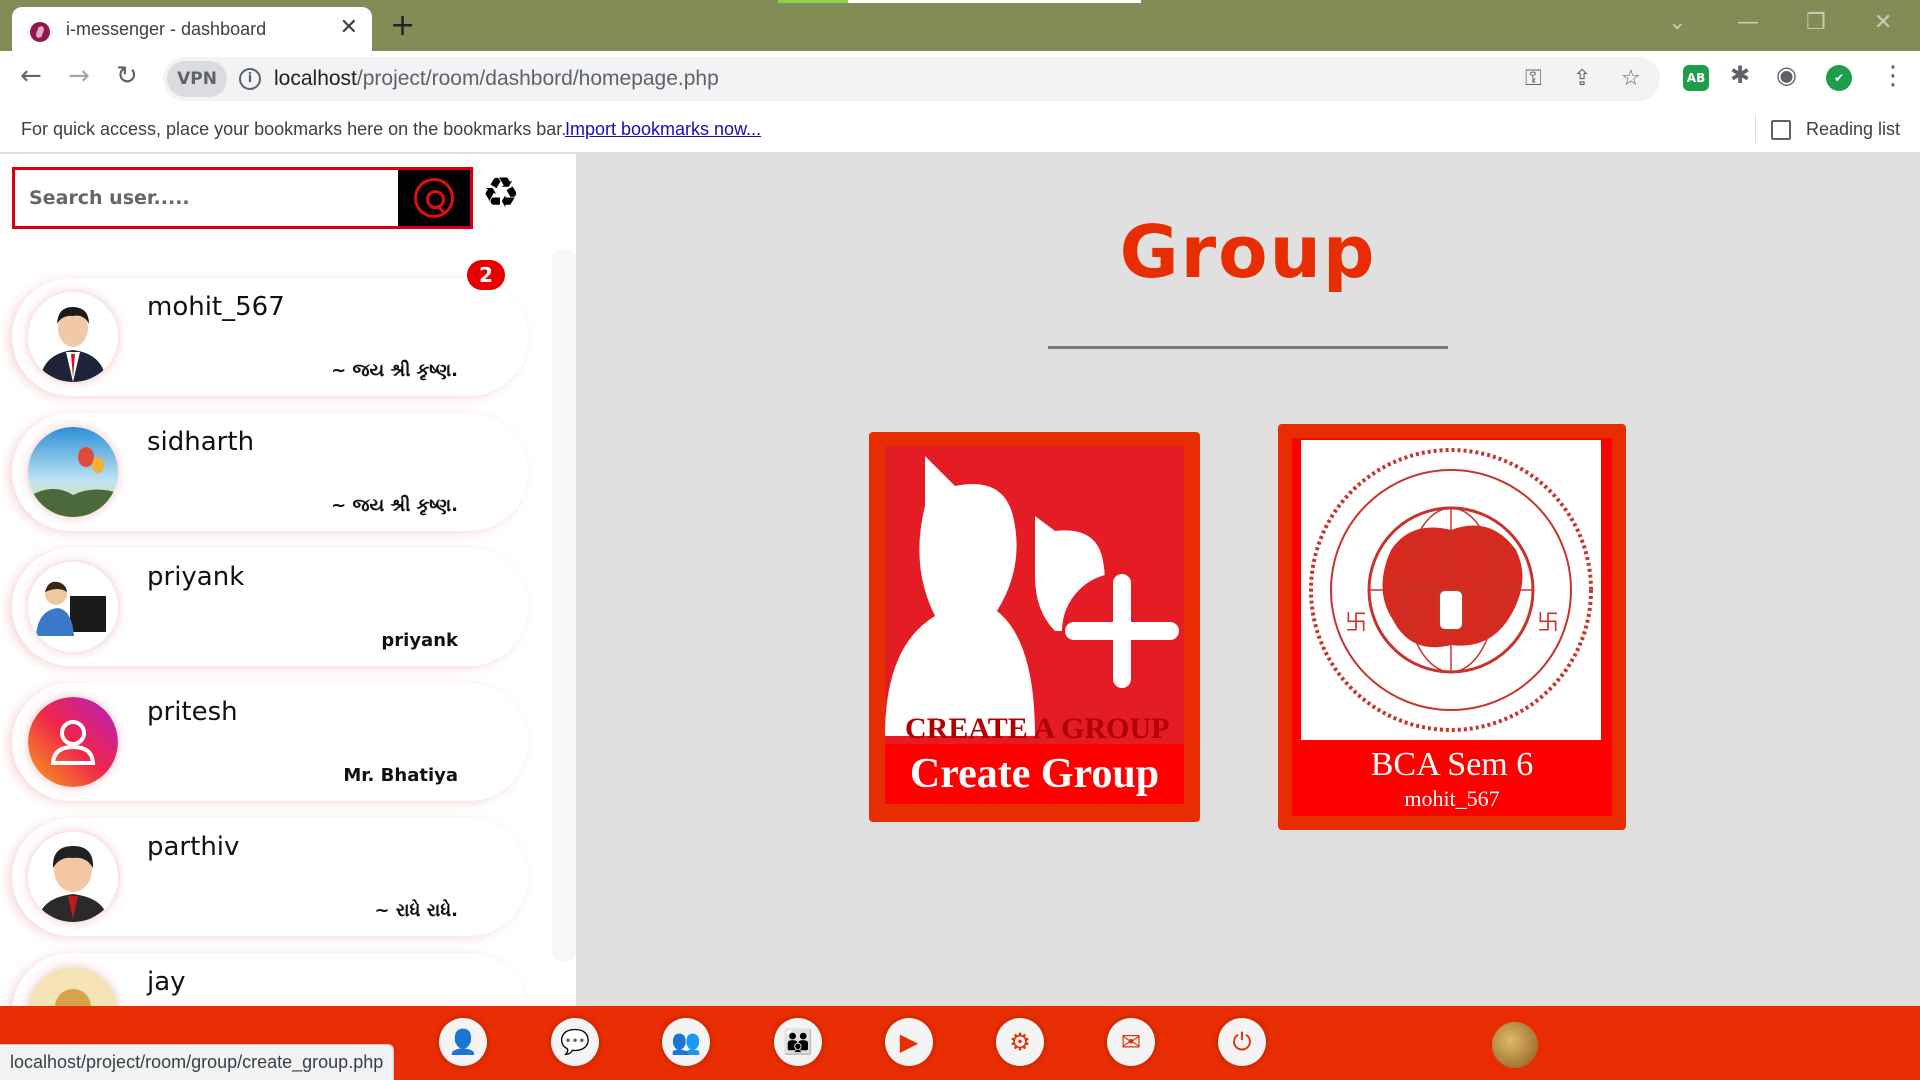 The width and height of the screenshot is (1920, 1080). What do you see at coordinates (1515, 1045) in the screenshot?
I see `user-avatar` at bounding box center [1515, 1045].